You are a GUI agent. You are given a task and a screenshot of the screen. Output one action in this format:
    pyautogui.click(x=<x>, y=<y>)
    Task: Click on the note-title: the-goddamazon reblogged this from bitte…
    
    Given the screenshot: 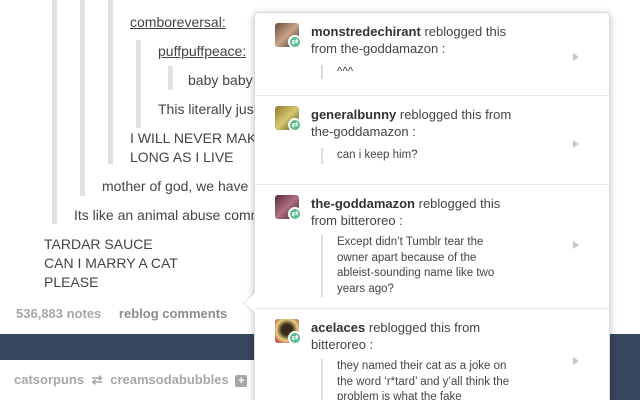 What is the action you would take?
    pyautogui.click(x=406, y=212)
    